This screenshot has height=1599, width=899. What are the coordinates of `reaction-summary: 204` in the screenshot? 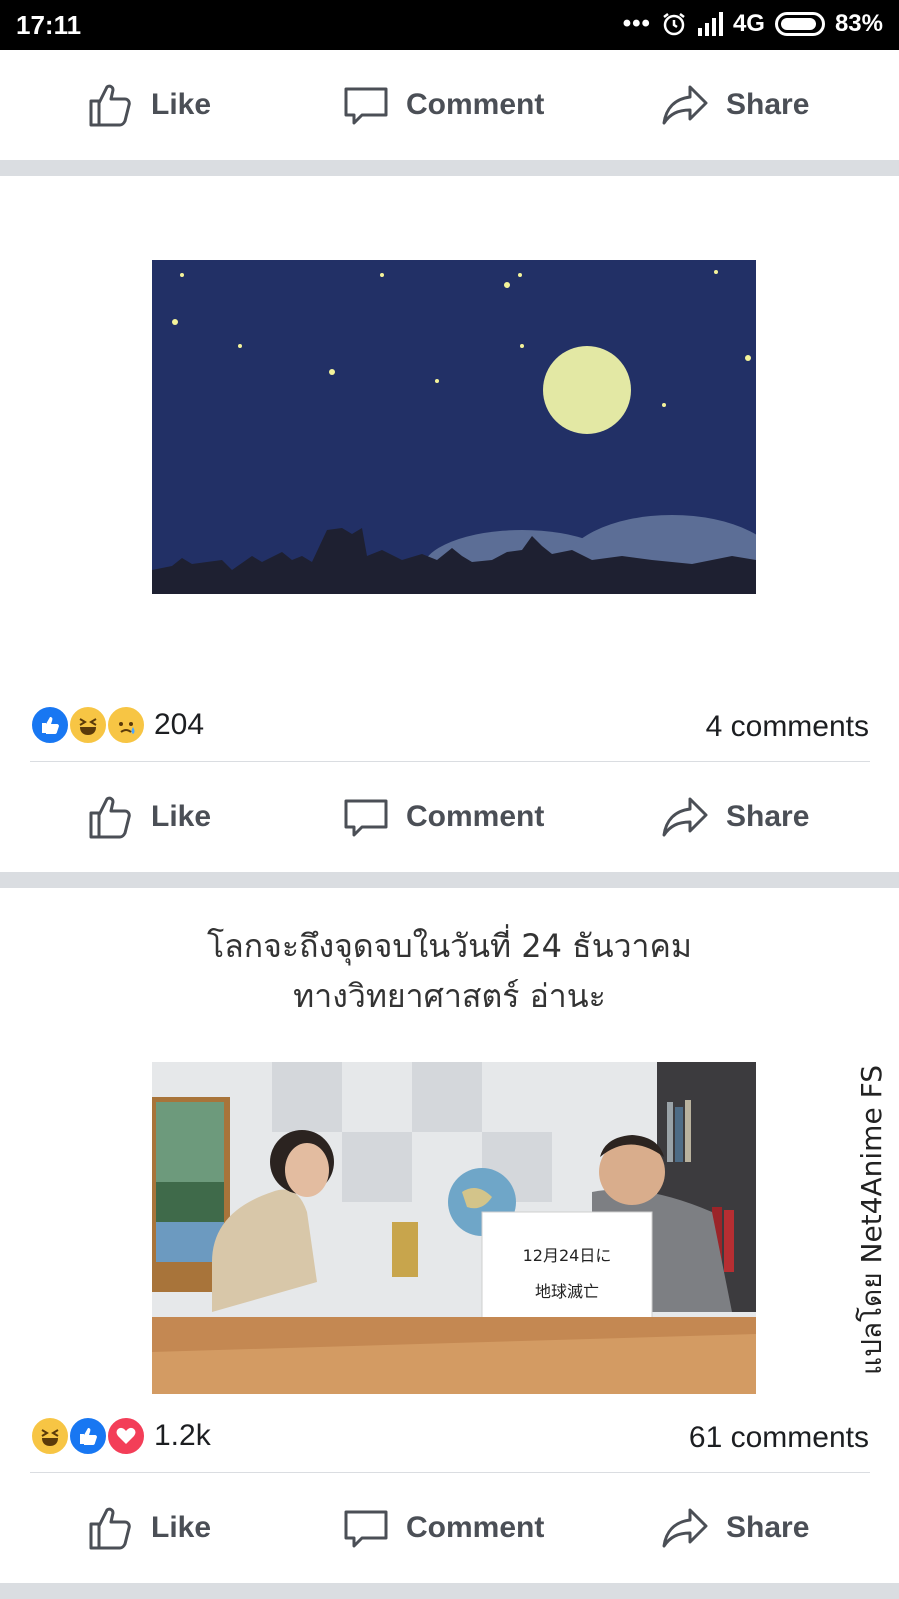 It's located at (117, 725).